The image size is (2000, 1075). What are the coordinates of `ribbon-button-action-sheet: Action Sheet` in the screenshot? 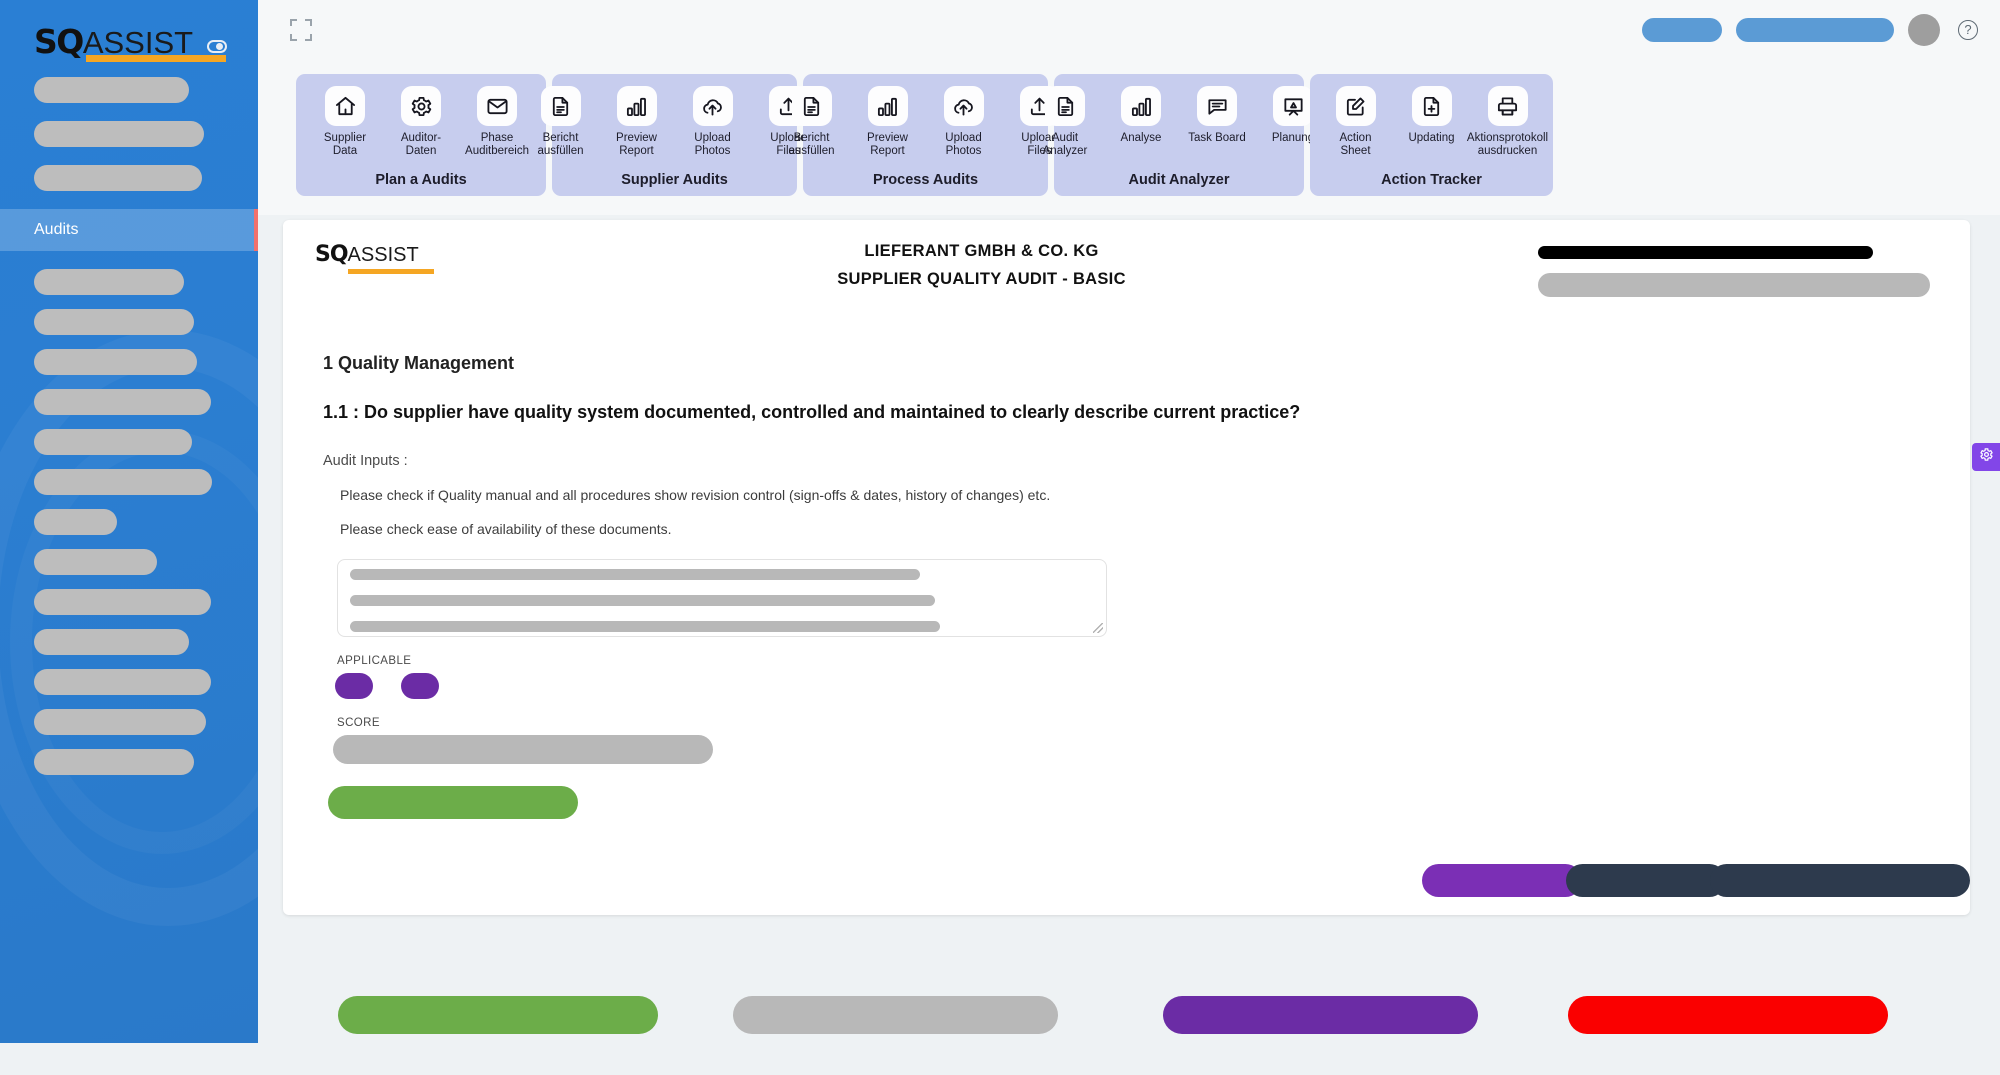 It's located at (1356, 122).